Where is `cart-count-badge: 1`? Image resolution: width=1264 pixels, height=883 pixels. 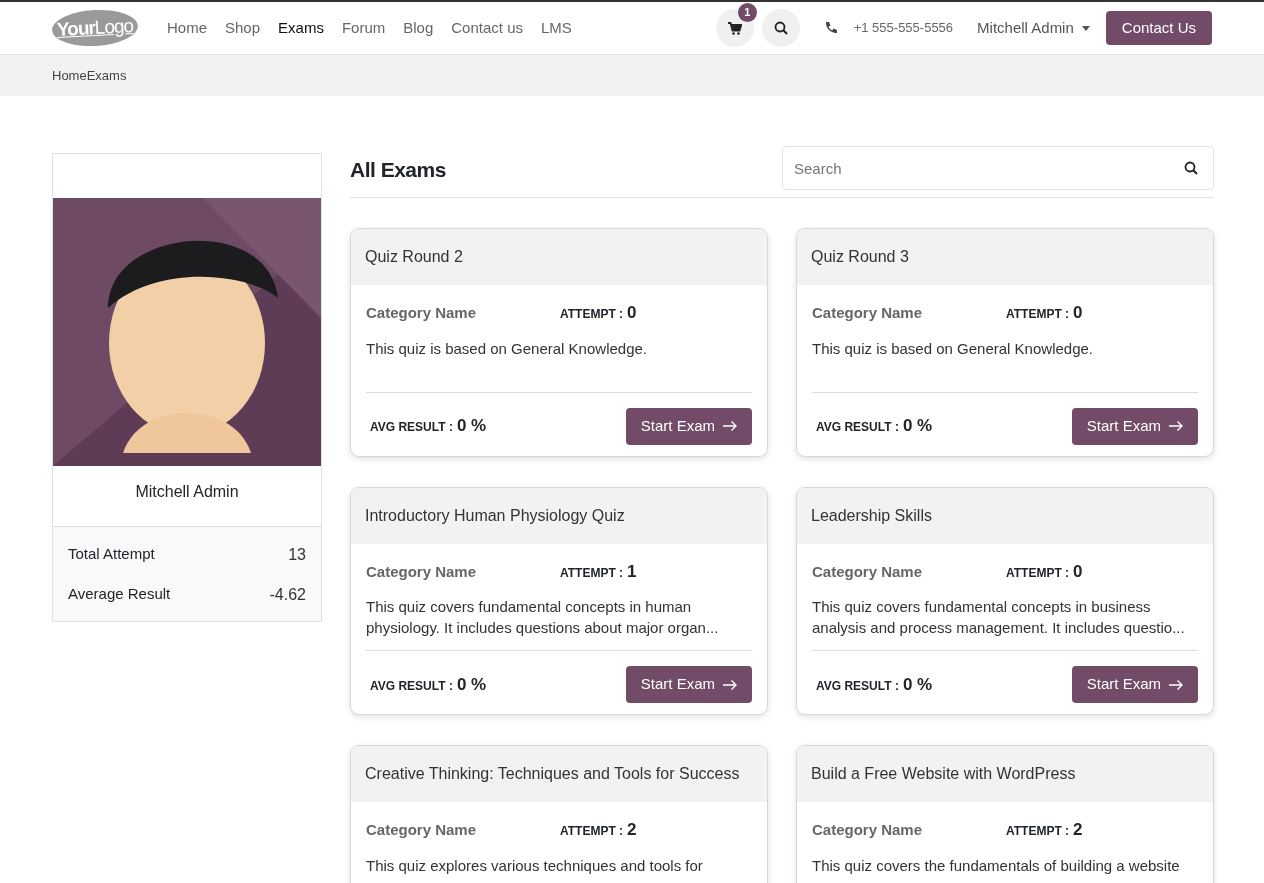 cart-count-badge: 1 is located at coordinates (747, 12).